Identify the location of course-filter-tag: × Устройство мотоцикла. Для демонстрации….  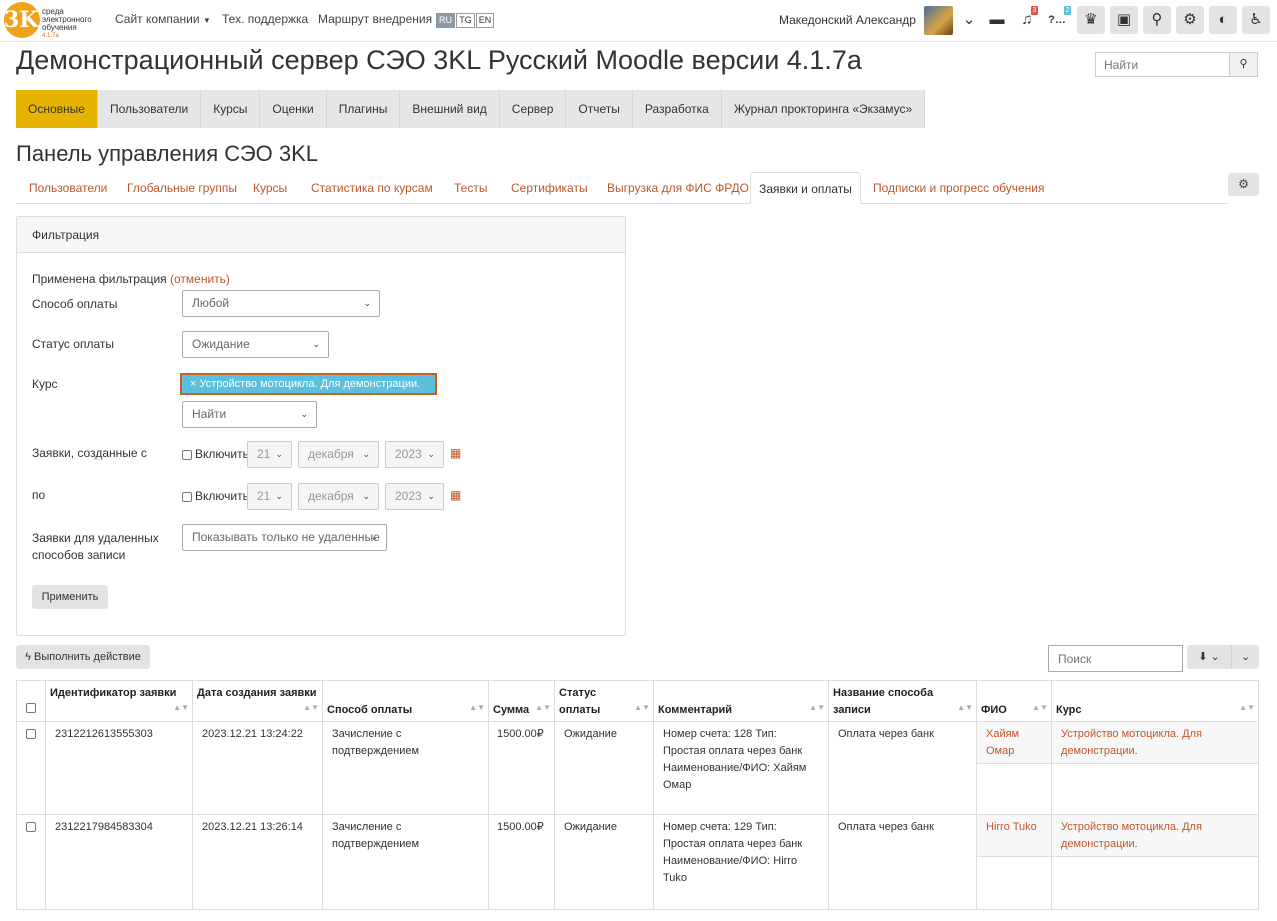
(308, 384).